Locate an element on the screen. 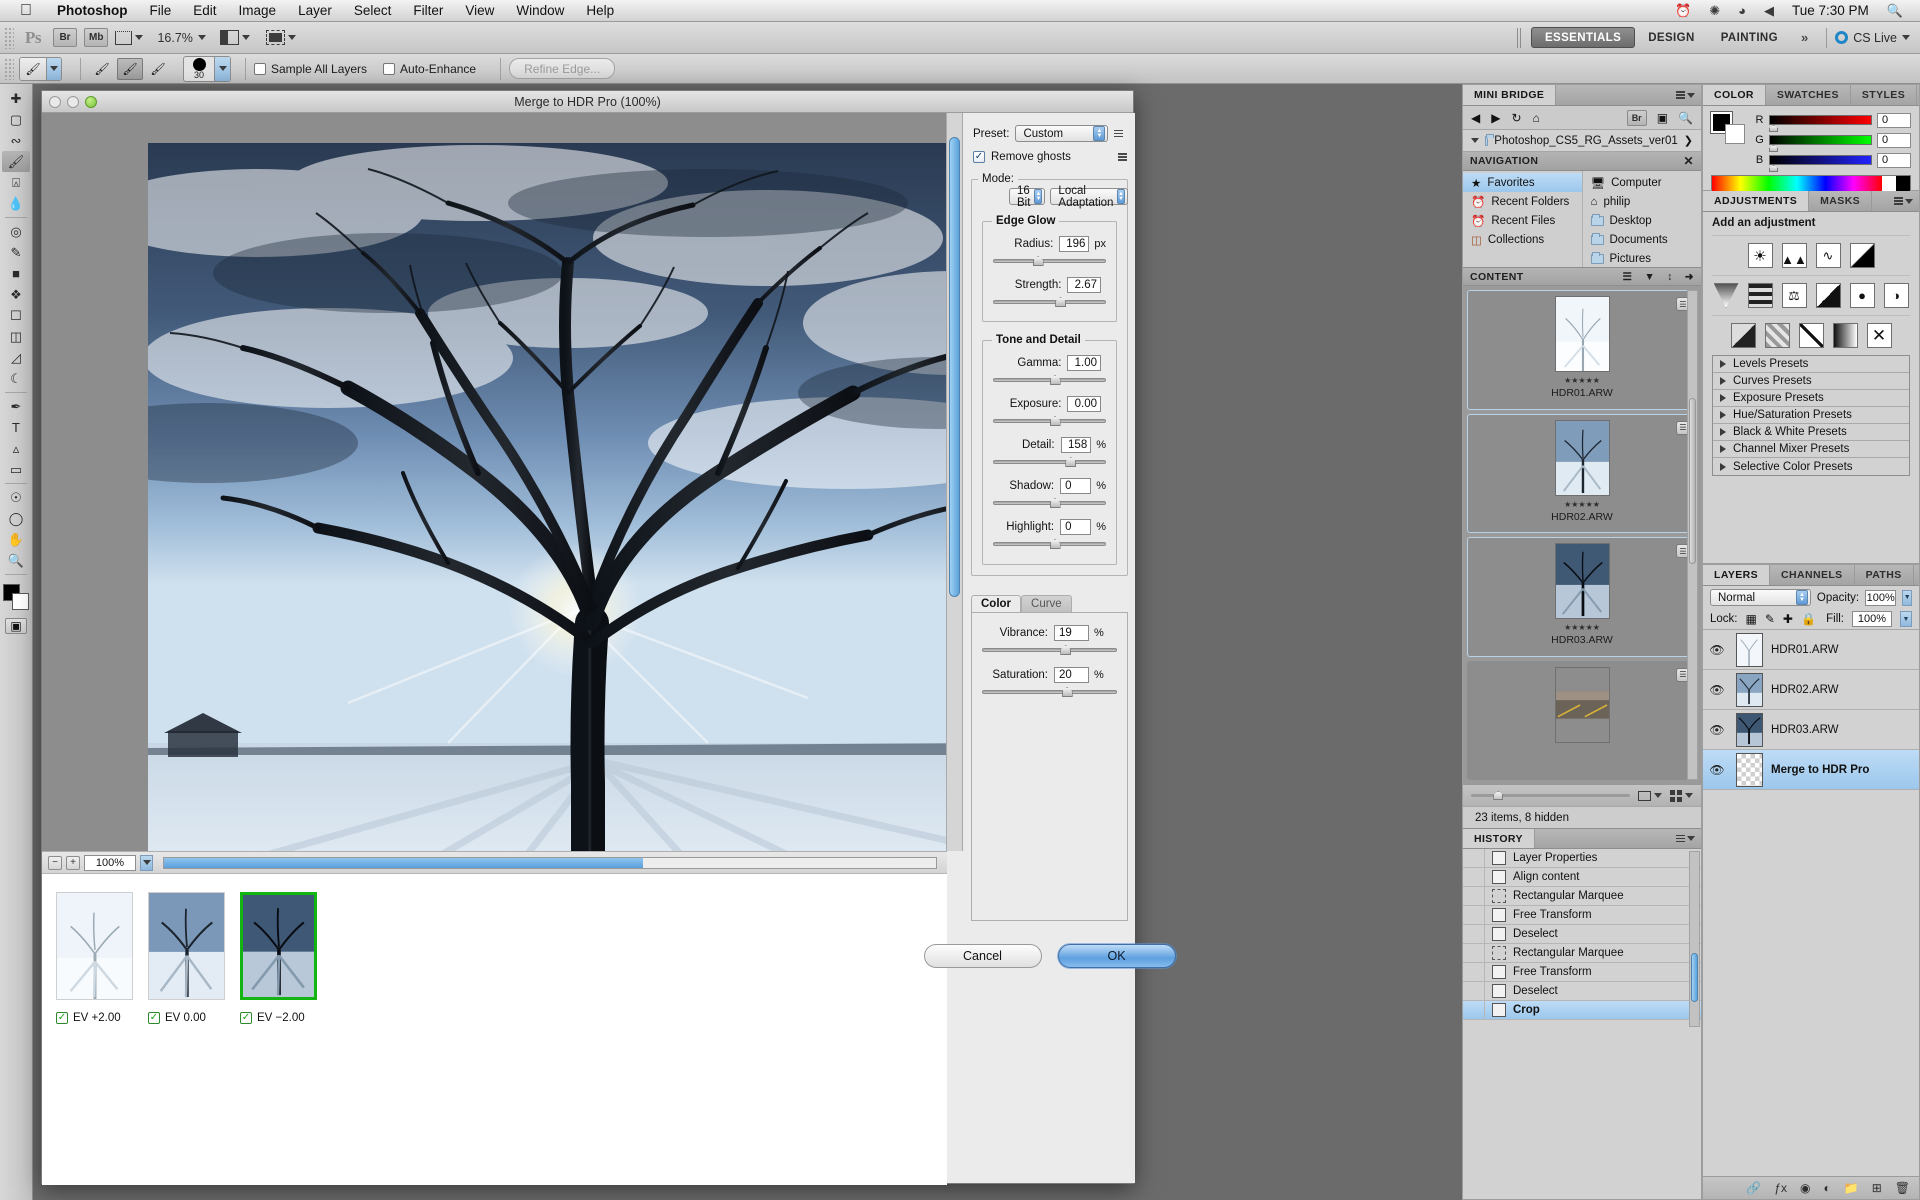 The width and height of the screenshot is (1920, 1200). saturation-value: 20 is located at coordinates (1071, 675).